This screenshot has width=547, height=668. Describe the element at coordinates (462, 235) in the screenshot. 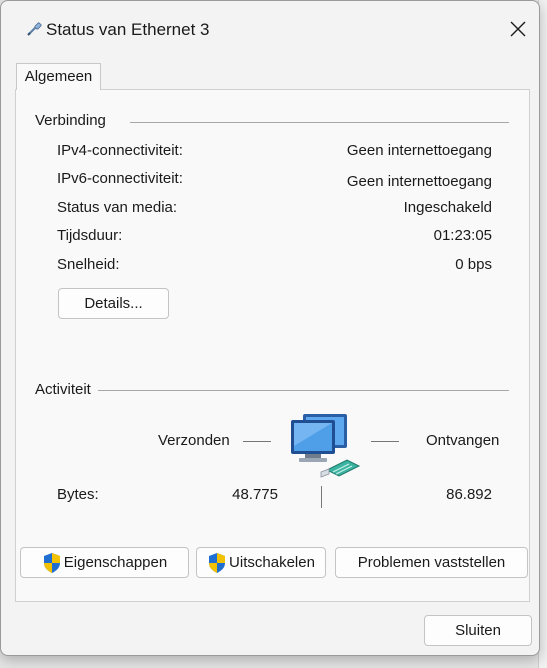

I see `duration-value: 01:23:05` at that location.